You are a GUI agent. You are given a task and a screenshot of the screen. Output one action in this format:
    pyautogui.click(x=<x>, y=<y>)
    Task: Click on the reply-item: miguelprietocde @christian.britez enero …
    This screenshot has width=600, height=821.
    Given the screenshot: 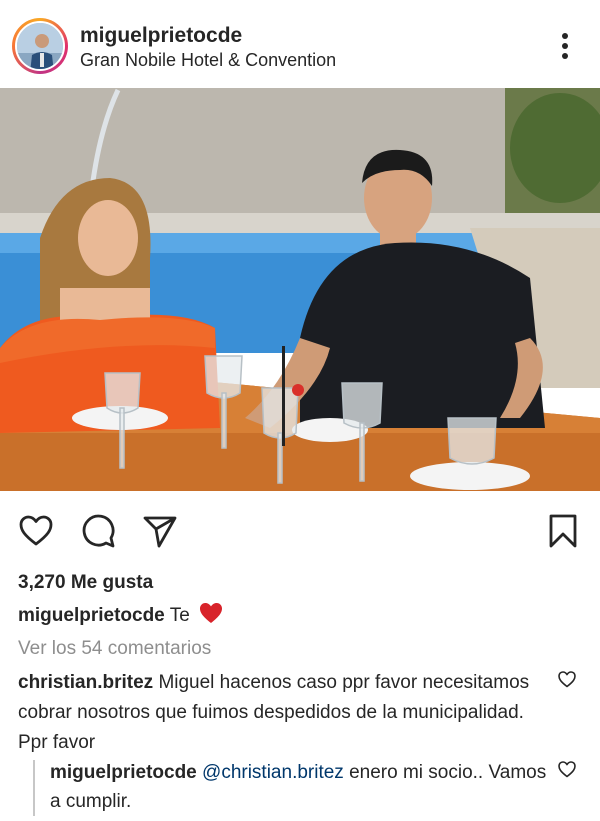 What is the action you would take?
    pyautogui.click(x=300, y=787)
    